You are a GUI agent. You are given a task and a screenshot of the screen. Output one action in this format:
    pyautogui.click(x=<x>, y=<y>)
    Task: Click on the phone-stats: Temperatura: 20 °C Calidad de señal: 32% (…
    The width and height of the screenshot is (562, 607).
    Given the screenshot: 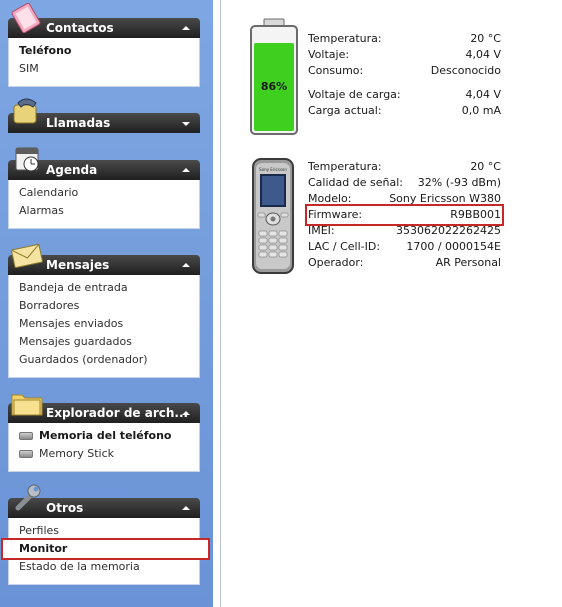 What is the action you would take?
    pyautogui.click(x=404, y=215)
    